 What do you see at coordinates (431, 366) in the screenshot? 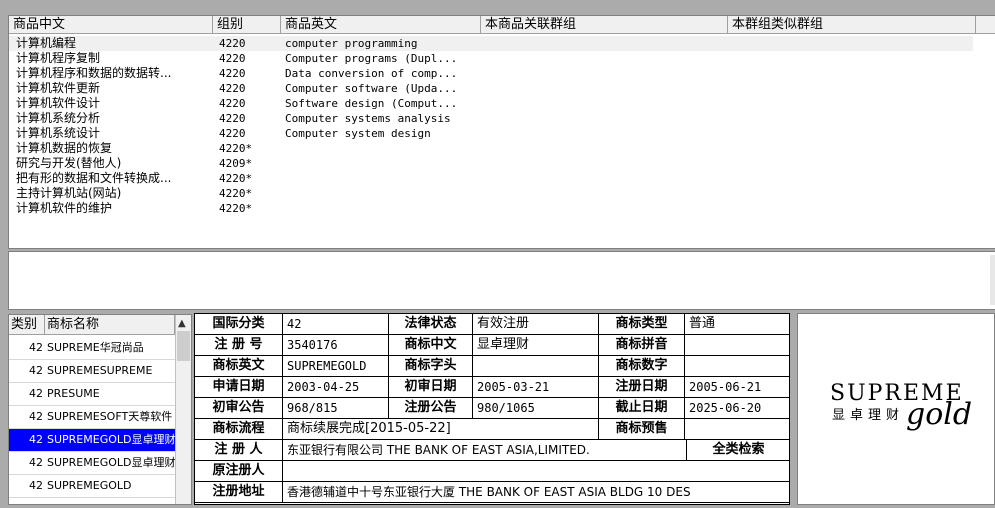
I see `mark-letter-label: 商标字头` at bounding box center [431, 366].